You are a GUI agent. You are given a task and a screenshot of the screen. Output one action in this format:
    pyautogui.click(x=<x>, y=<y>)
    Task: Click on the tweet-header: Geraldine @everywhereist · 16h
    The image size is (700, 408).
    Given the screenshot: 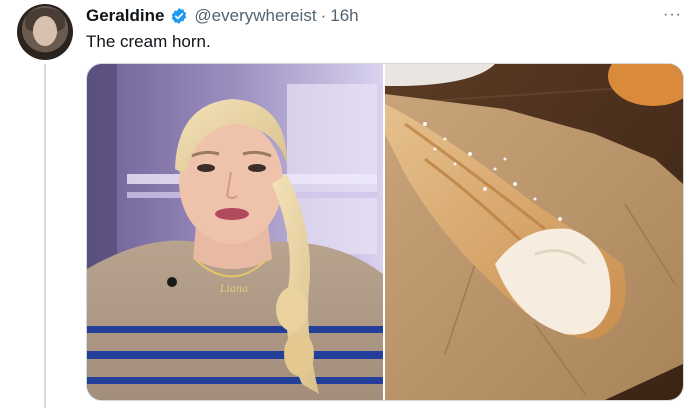 What is the action you would take?
    pyautogui.click(x=222, y=16)
    